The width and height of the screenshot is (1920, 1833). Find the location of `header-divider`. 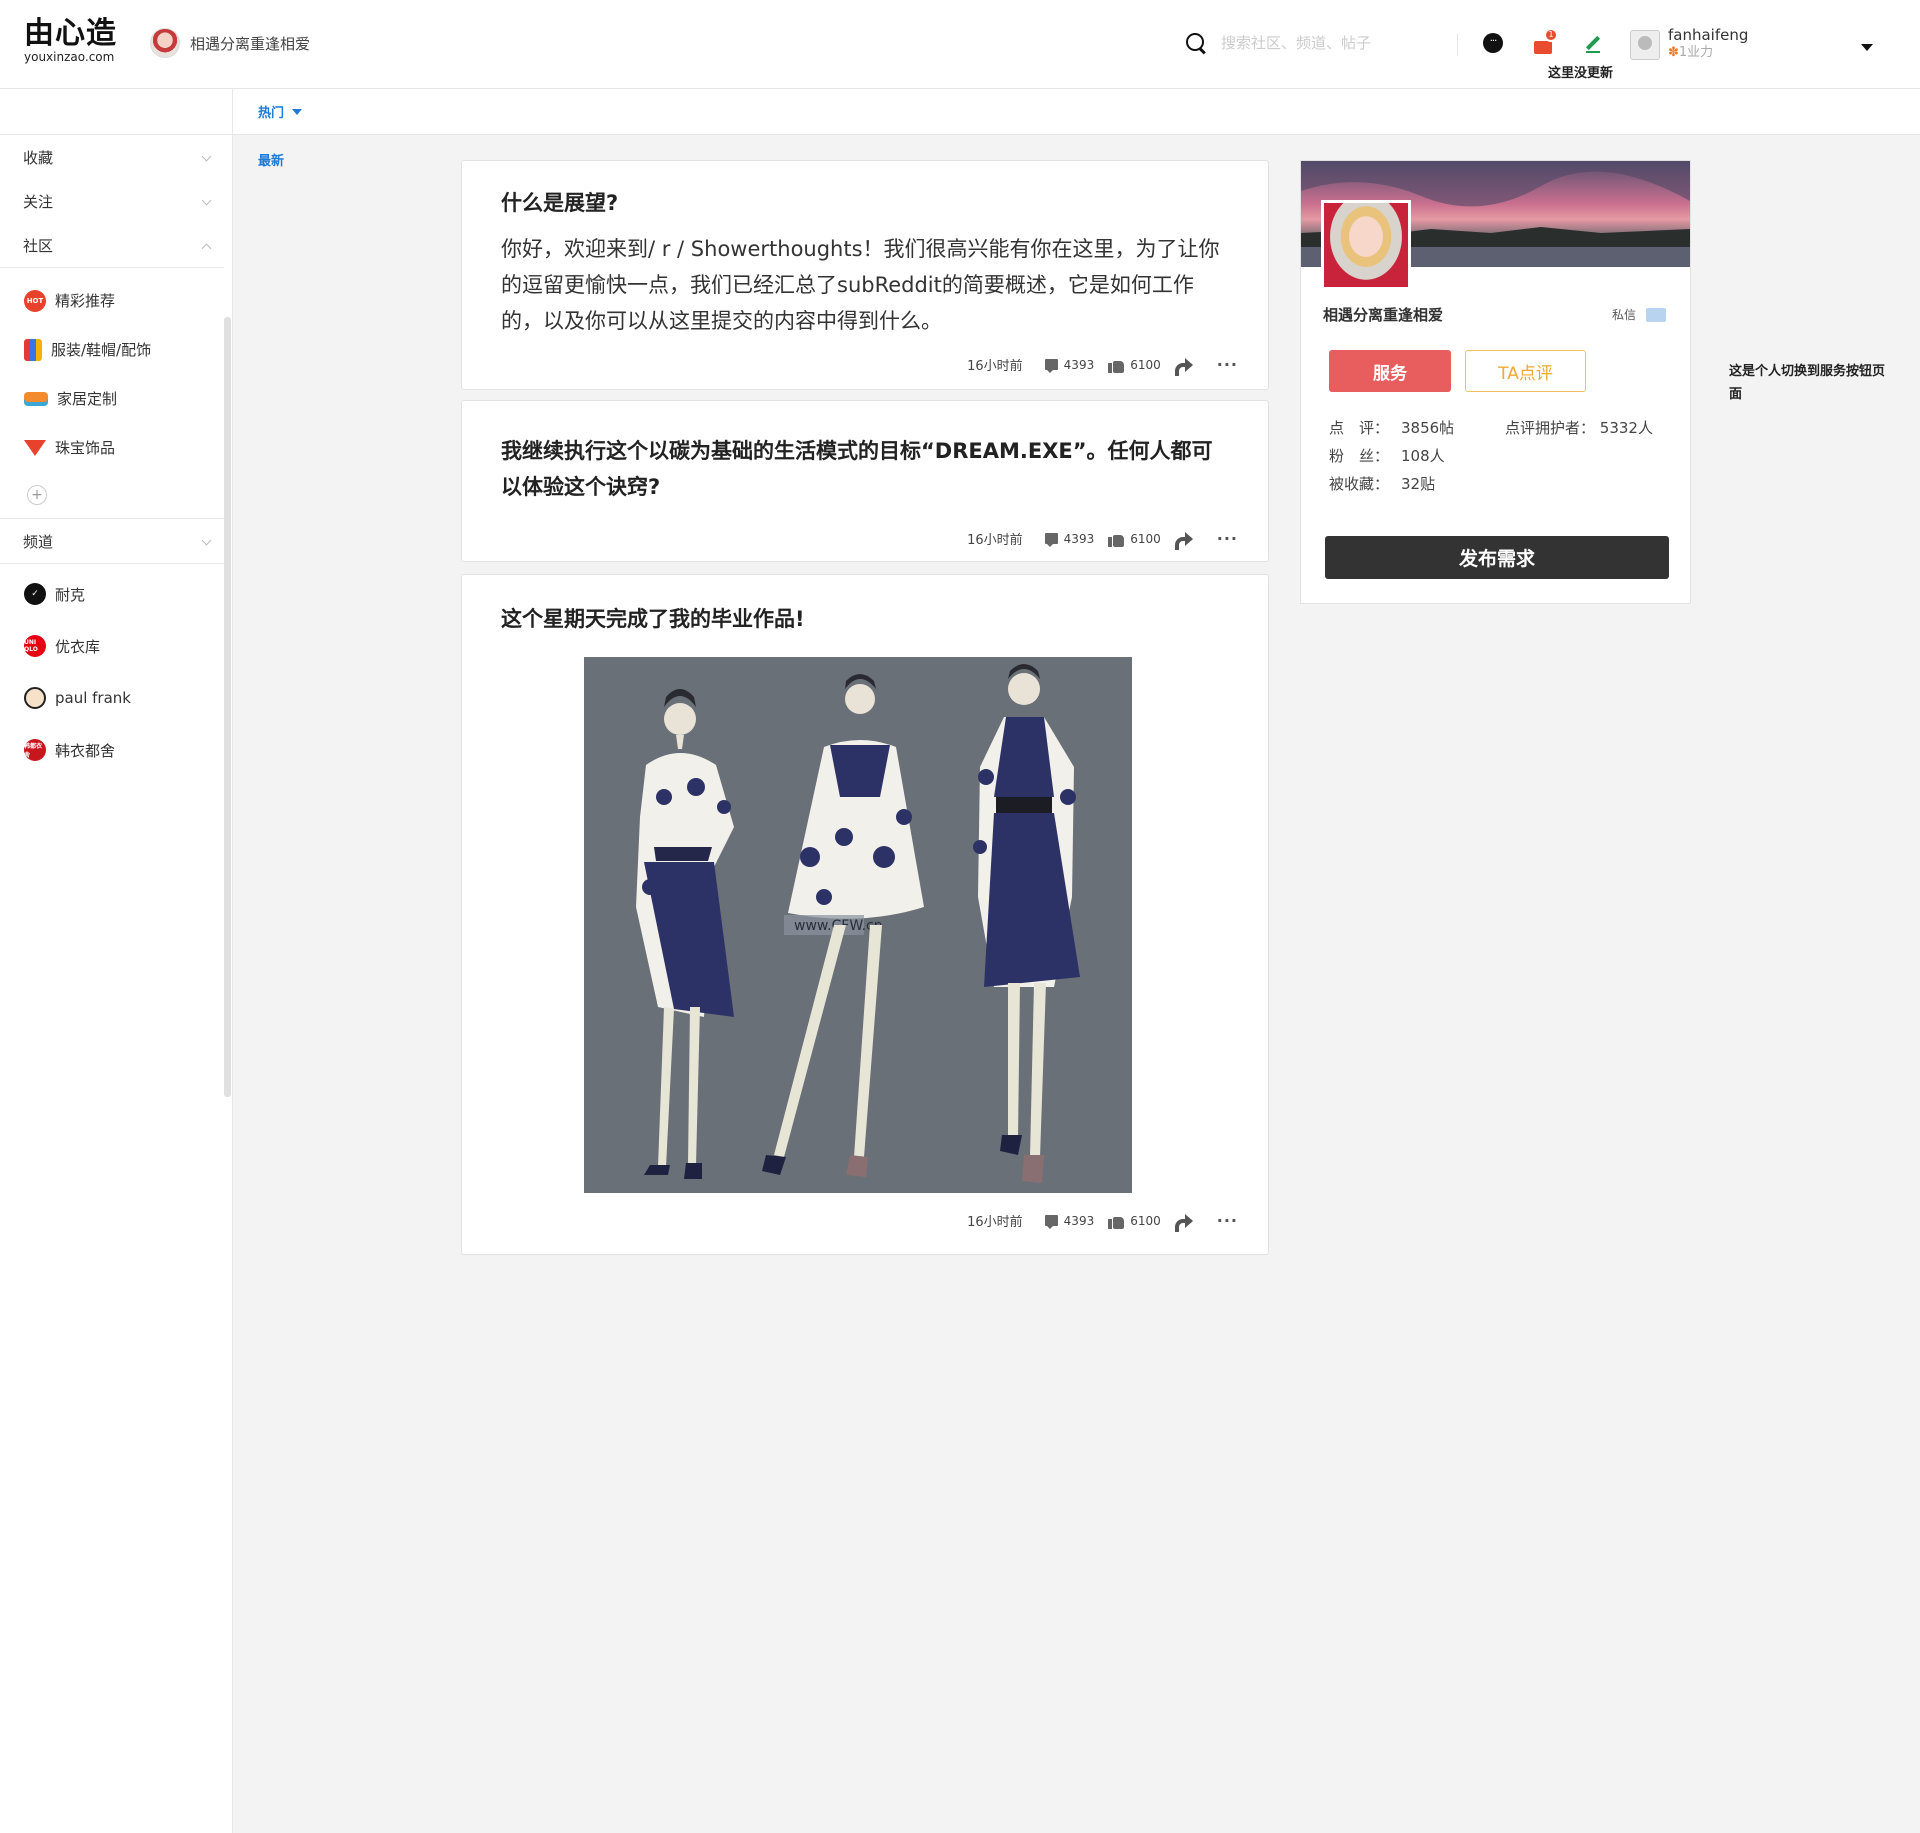

header-divider is located at coordinates (1457, 45).